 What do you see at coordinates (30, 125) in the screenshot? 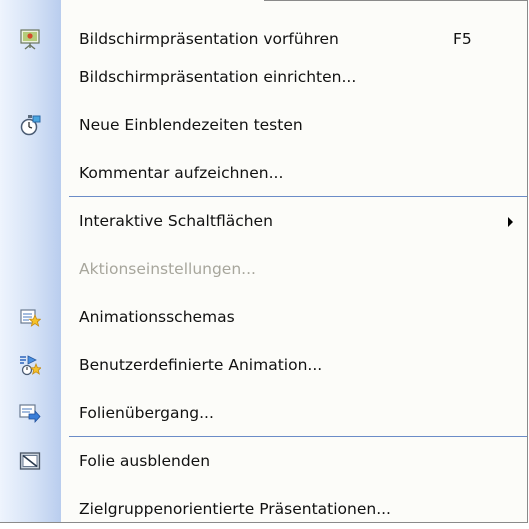
I see `stopwatch-icon` at bounding box center [30, 125].